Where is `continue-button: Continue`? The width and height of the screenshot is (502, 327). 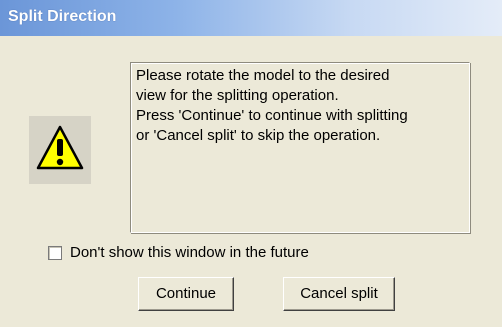 continue-button: Continue is located at coordinates (186, 294).